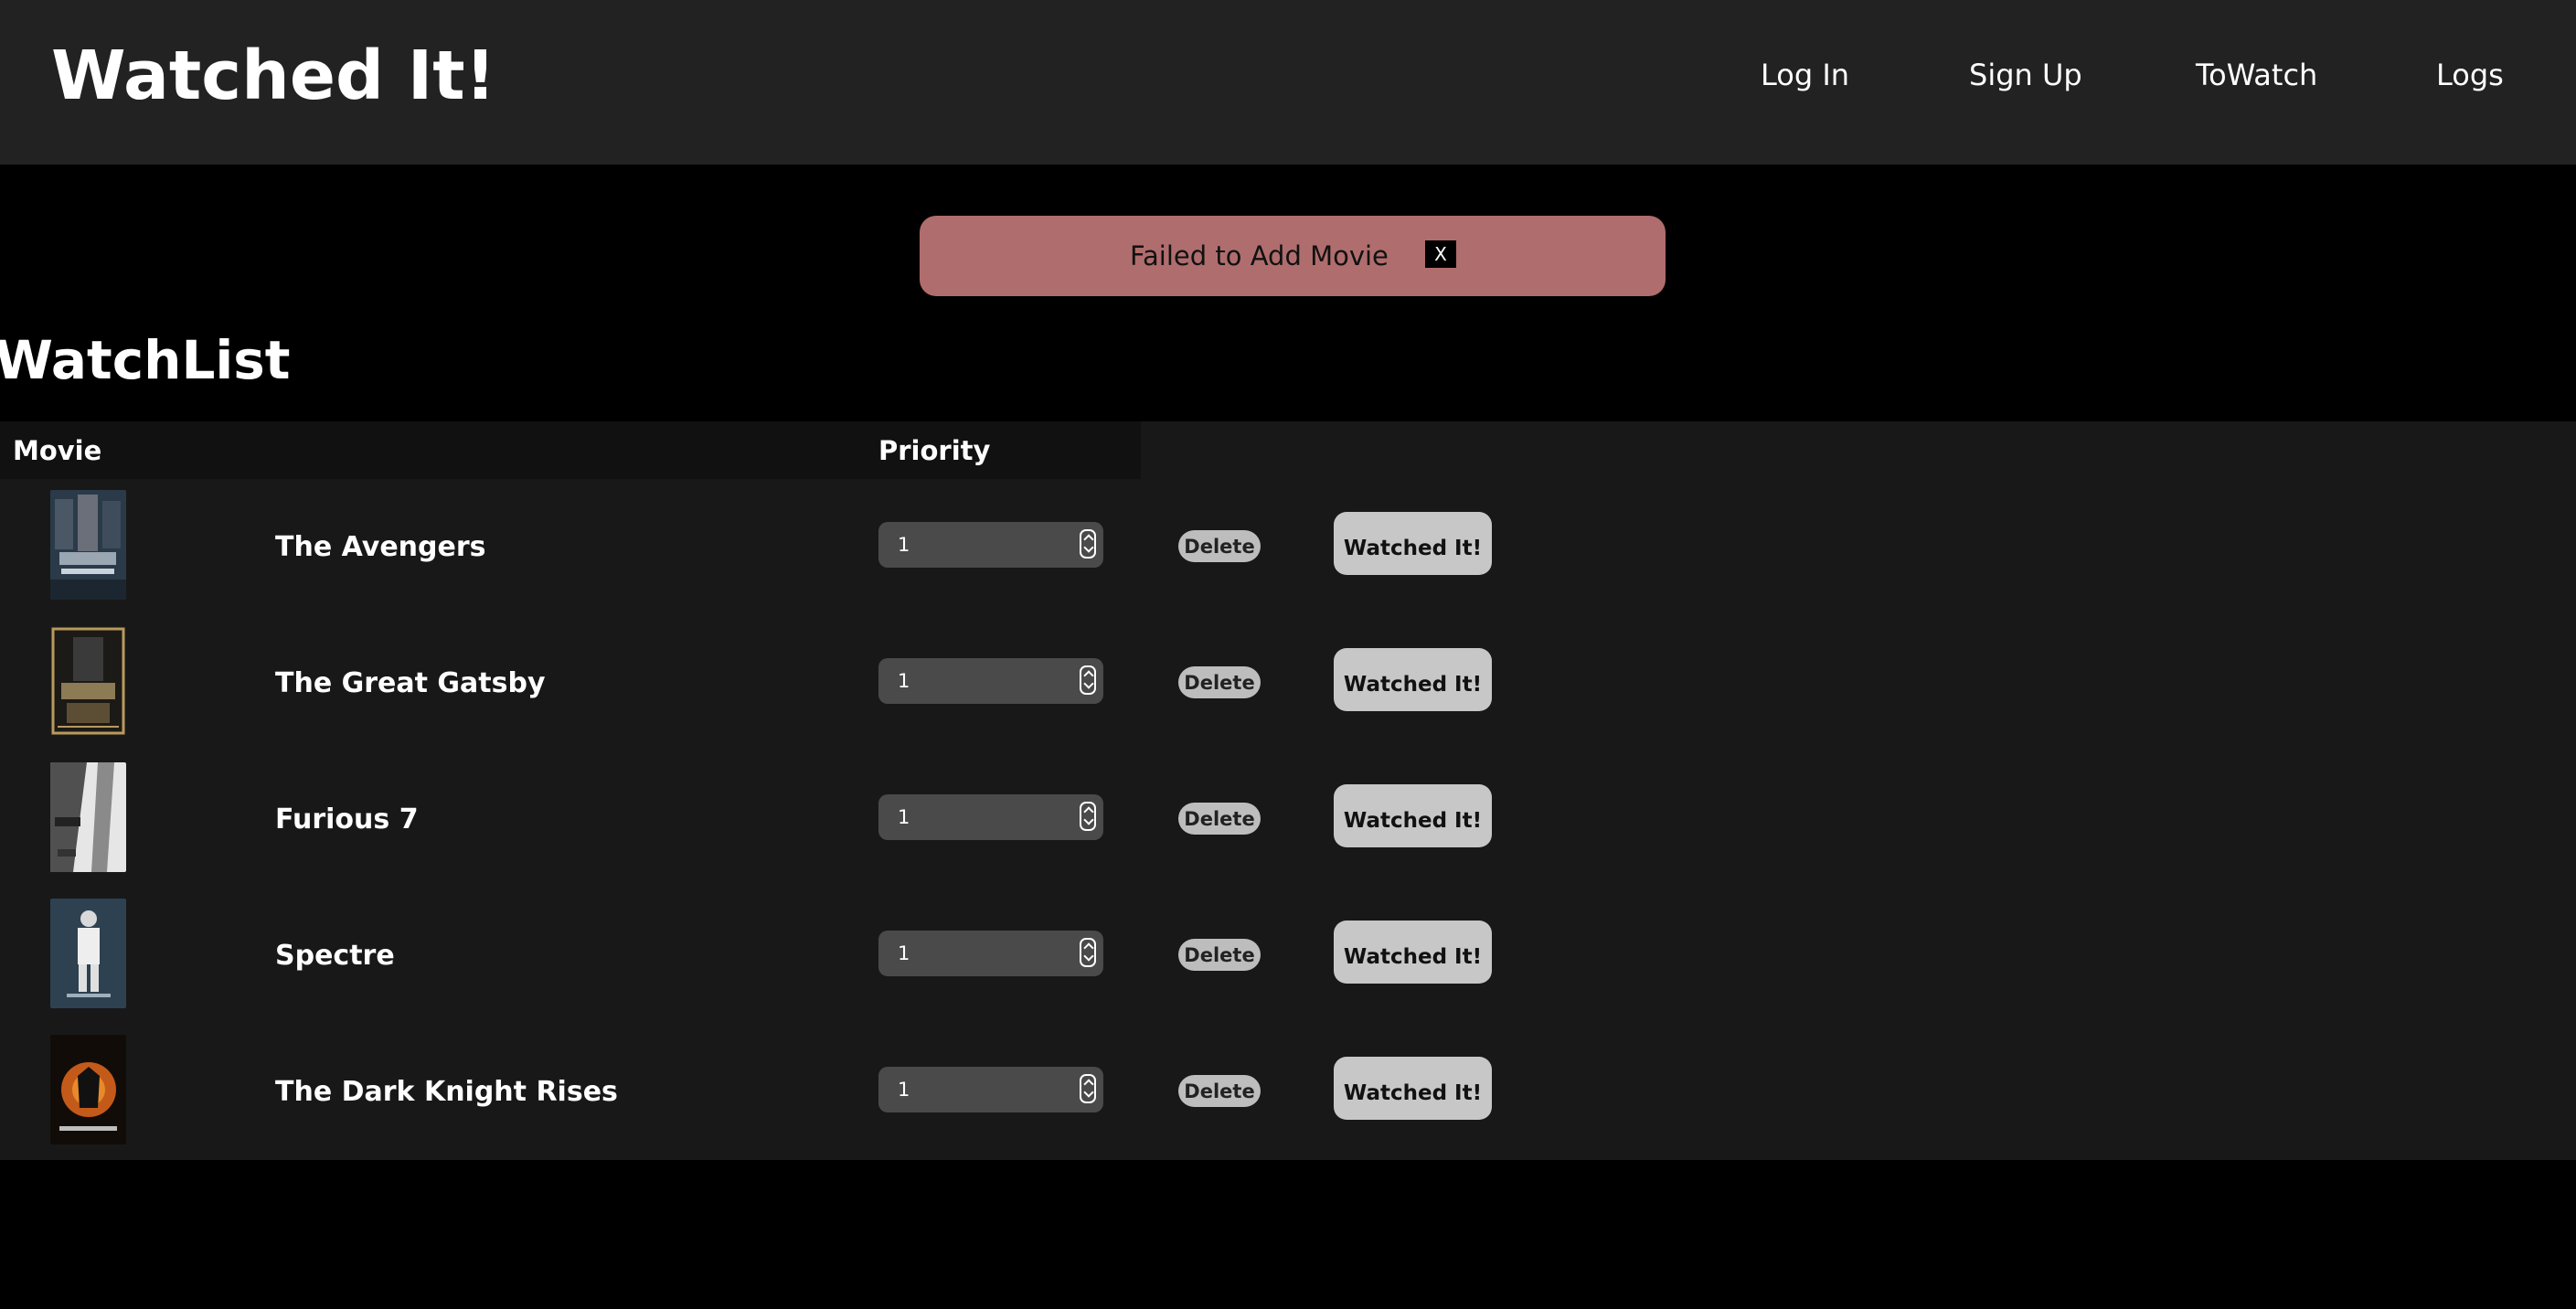 This screenshot has width=2576, height=1309. What do you see at coordinates (570, 450) in the screenshot?
I see `table-header: Movie Priority` at bounding box center [570, 450].